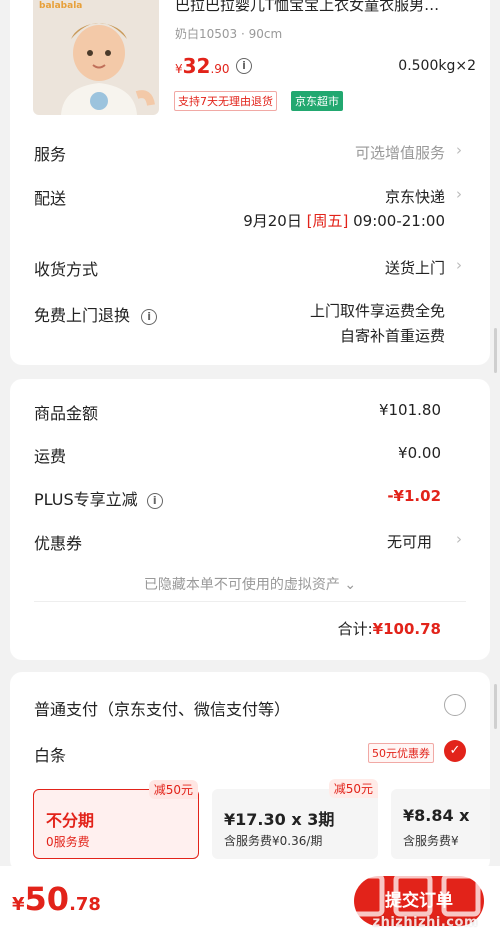 Image resolution: width=500 pixels, height=938 pixels. Describe the element at coordinates (377, 311) in the screenshot. I see `free-return-line1: 上门取件享运费全免` at that location.